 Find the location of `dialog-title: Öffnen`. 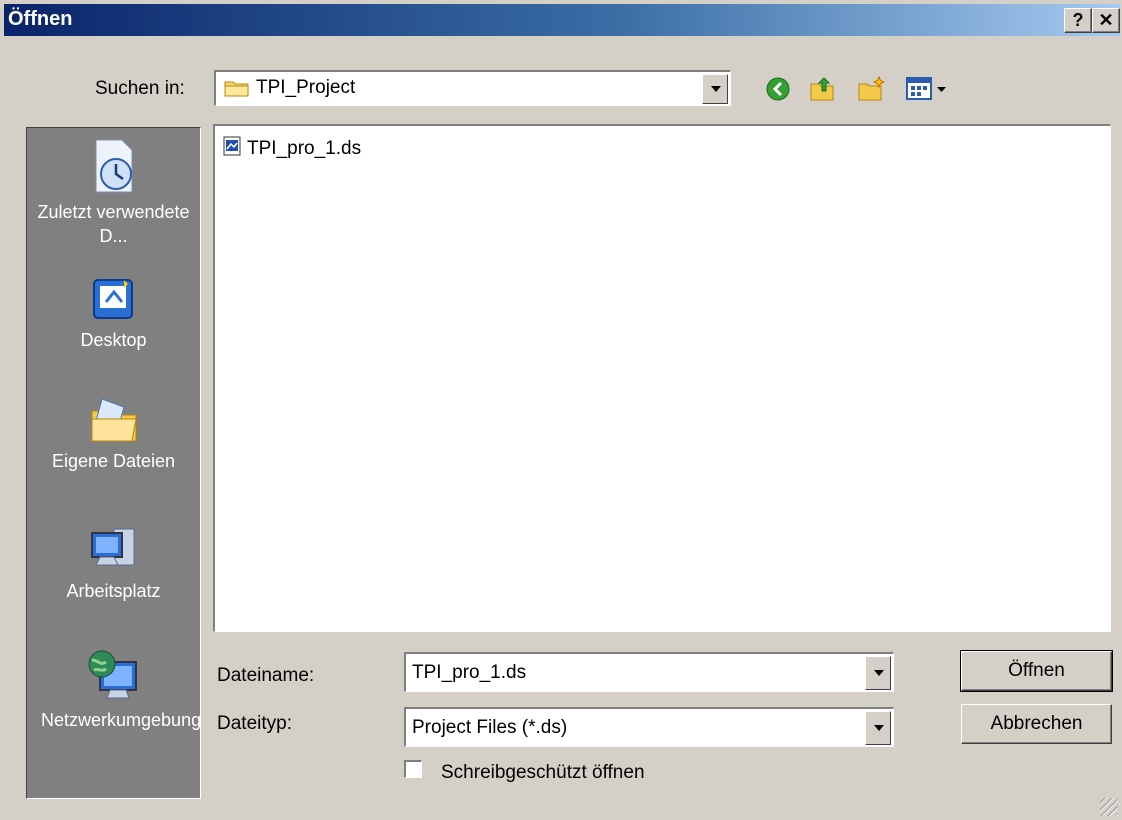

dialog-title: Öffnen is located at coordinates (40, 19).